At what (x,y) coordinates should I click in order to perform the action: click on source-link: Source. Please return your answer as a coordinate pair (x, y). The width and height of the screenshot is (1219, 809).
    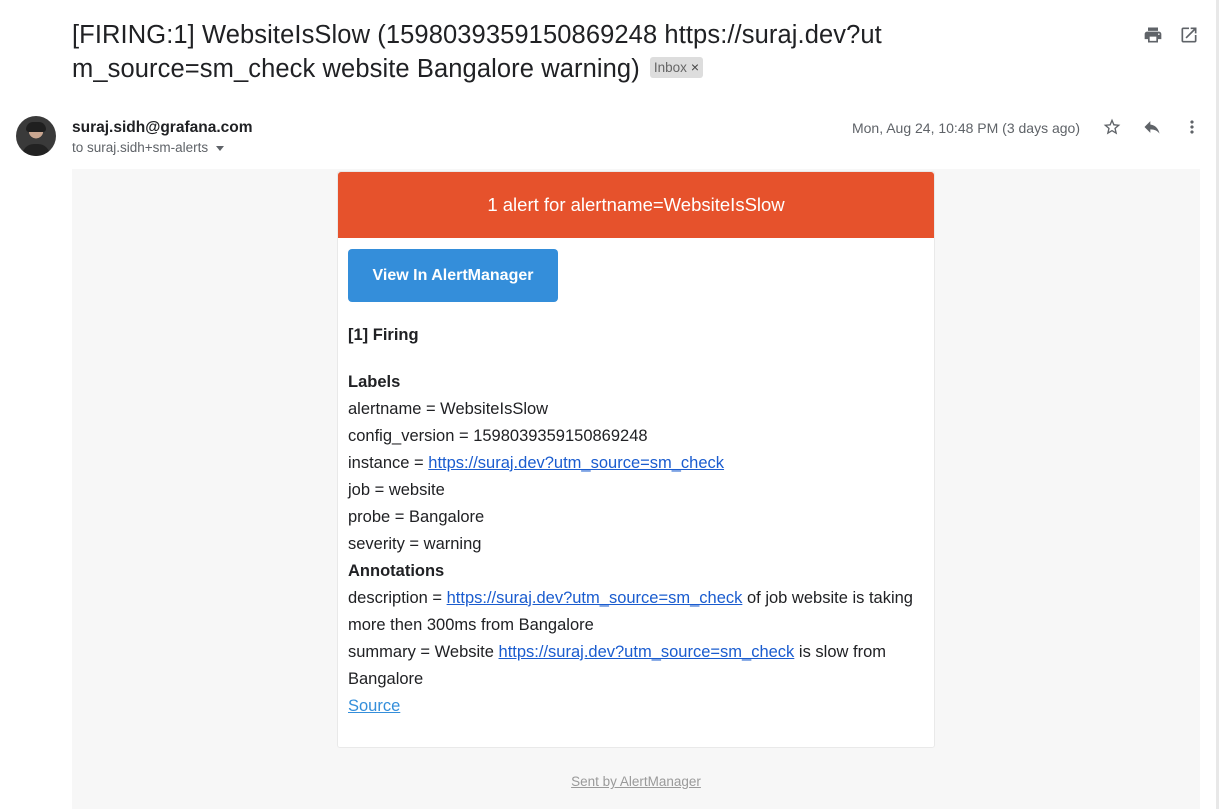
    Looking at the image, I should click on (374, 706).